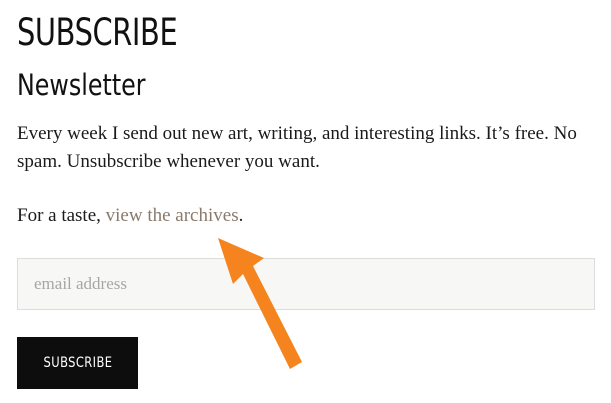 The width and height of the screenshot is (611, 403). I want to click on subscribe-button: SUBSCRIBE, so click(77, 363).